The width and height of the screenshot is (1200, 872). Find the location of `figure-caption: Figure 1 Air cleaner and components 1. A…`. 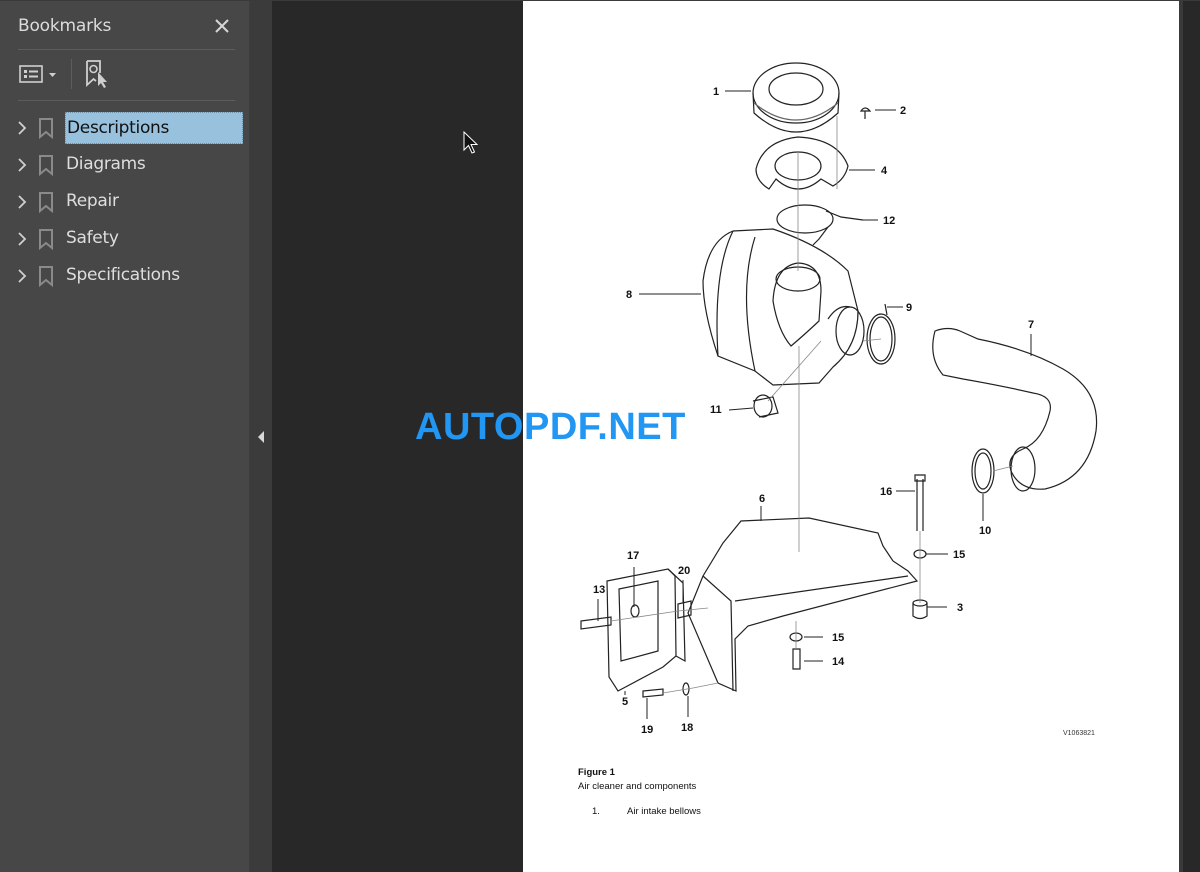

figure-caption: Figure 1 Air cleaner and components 1. A… is located at coordinates (639, 792).